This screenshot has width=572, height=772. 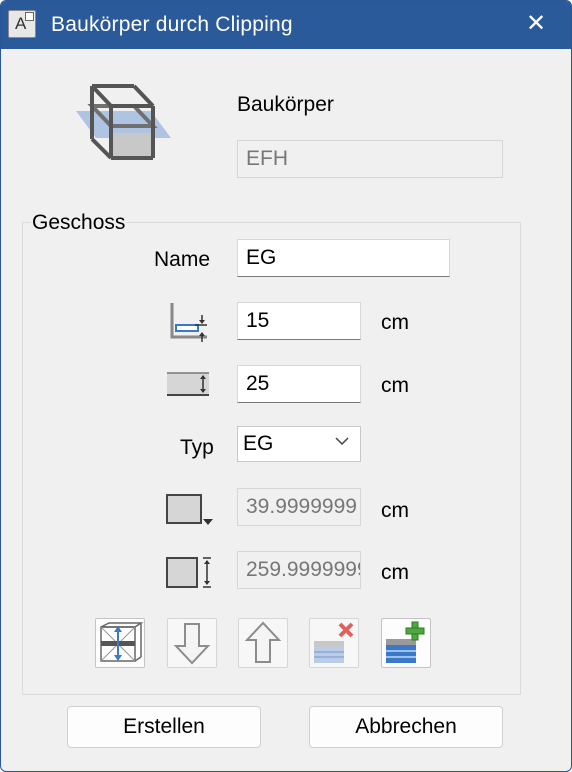 I want to click on delete-storey-icon, so click(x=334, y=642).